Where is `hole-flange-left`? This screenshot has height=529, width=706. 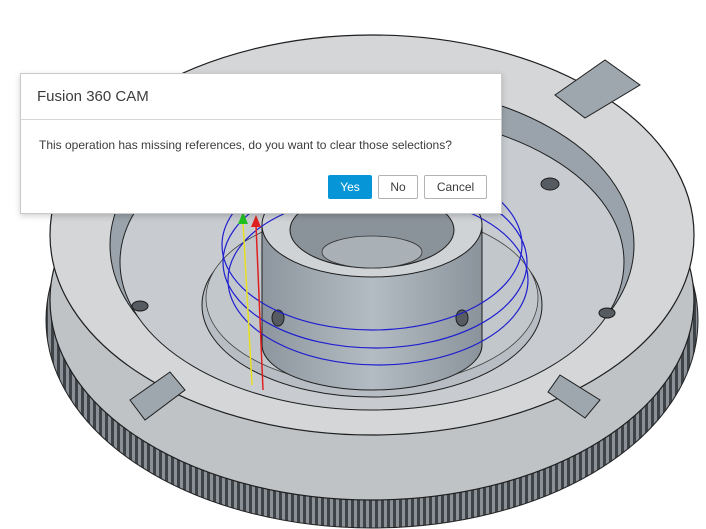 hole-flange-left is located at coordinates (278, 318).